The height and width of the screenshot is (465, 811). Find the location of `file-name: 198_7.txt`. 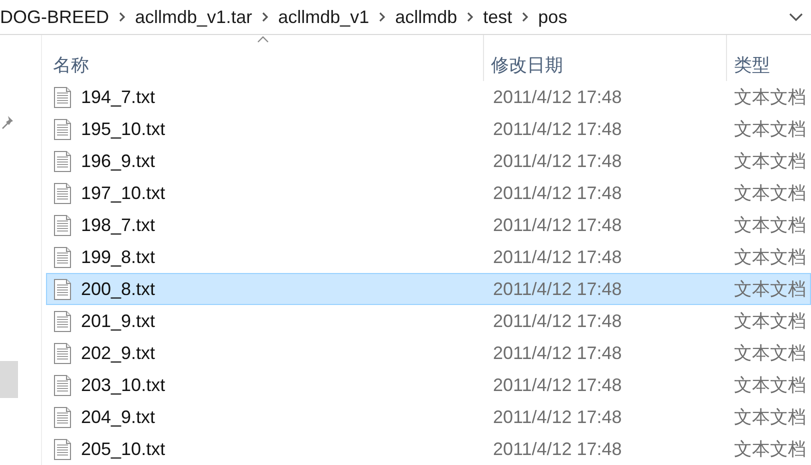

file-name: 198_7.txt is located at coordinates (118, 225).